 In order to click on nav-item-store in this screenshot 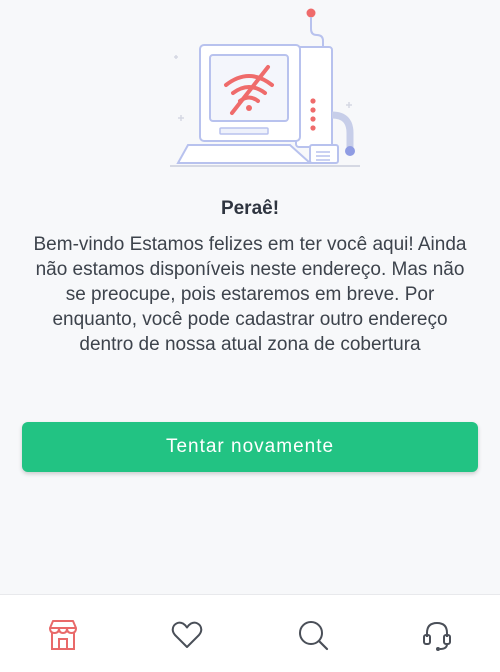, I will do `click(63, 635)`.